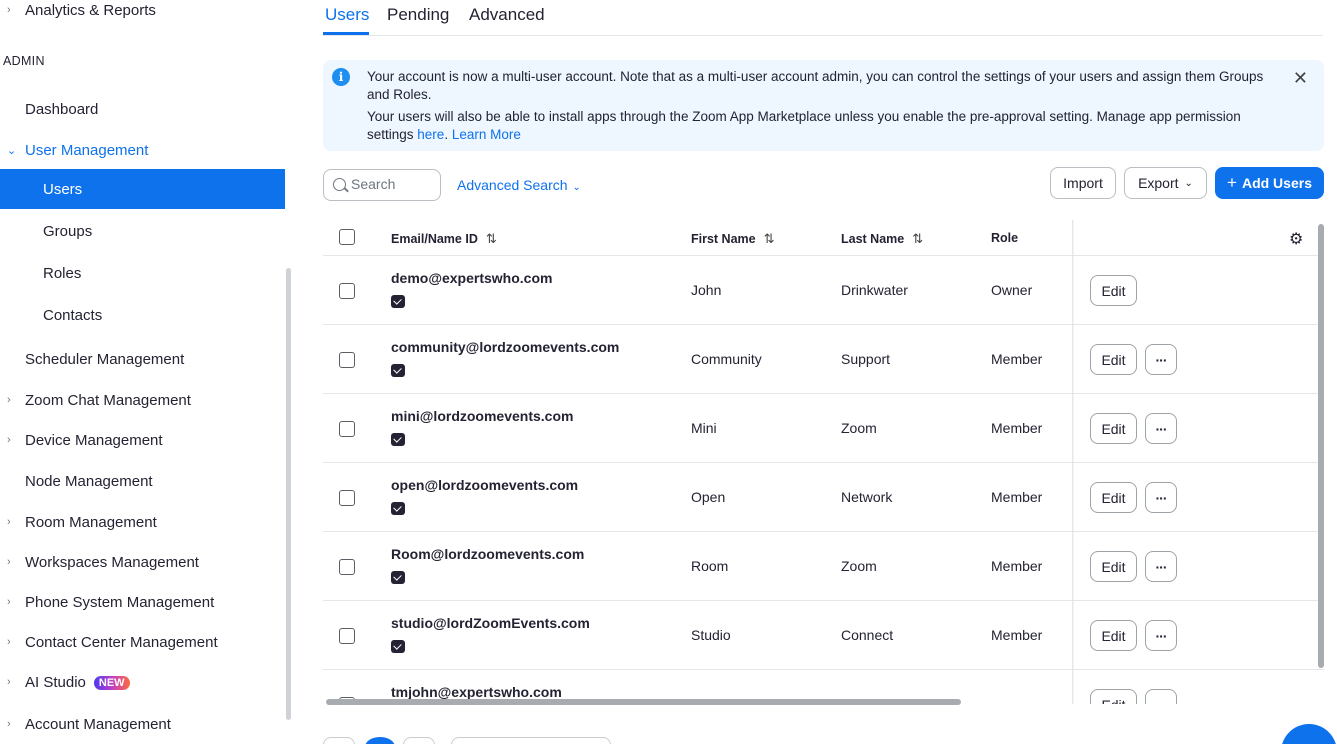 The height and width of the screenshot is (744, 1337). Describe the element at coordinates (733, 239) in the screenshot. I see `column-header-first-name: First Name ⇅` at that location.